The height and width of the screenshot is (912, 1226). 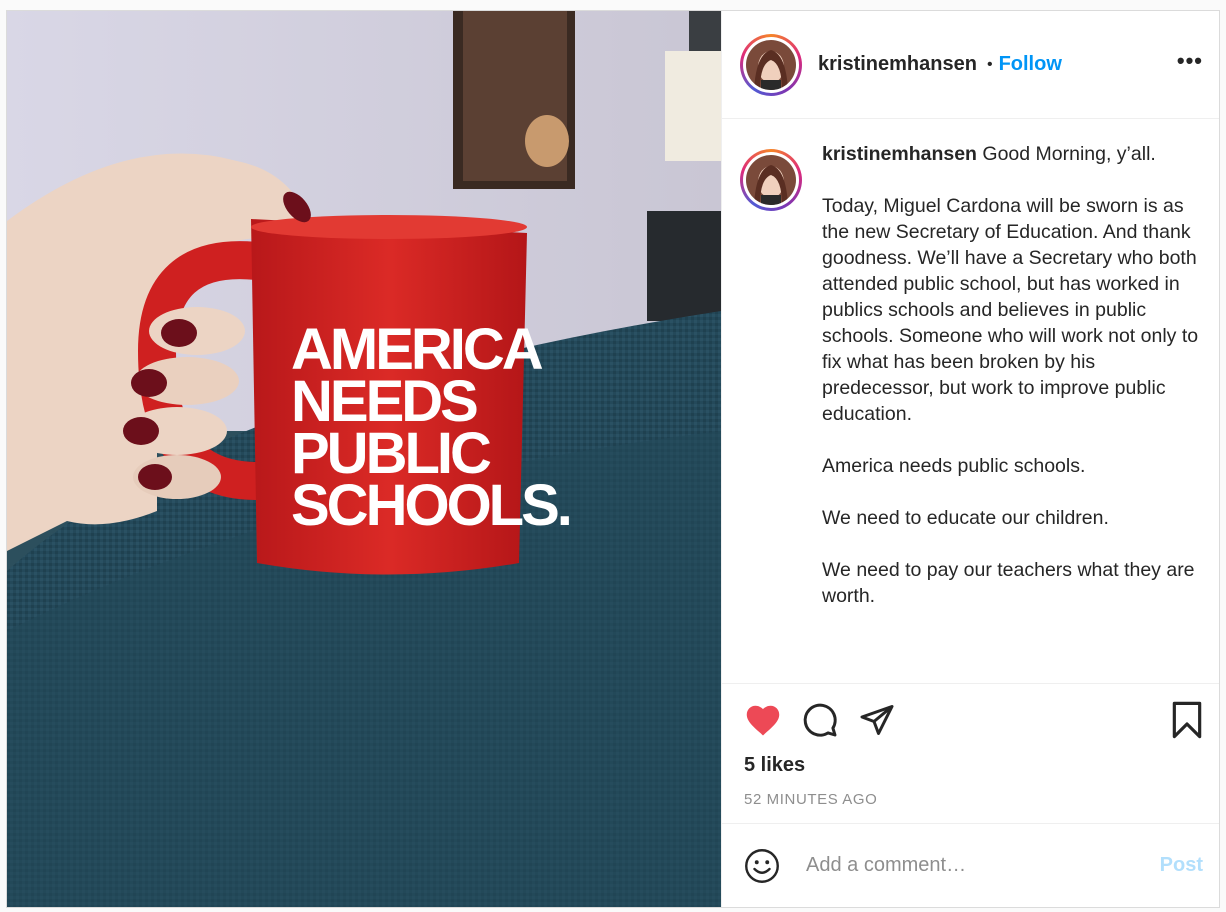 What do you see at coordinates (1066, 154) in the screenshot?
I see `caption-greeting: Good Morning, y’all.` at bounding box center [1066, 154].